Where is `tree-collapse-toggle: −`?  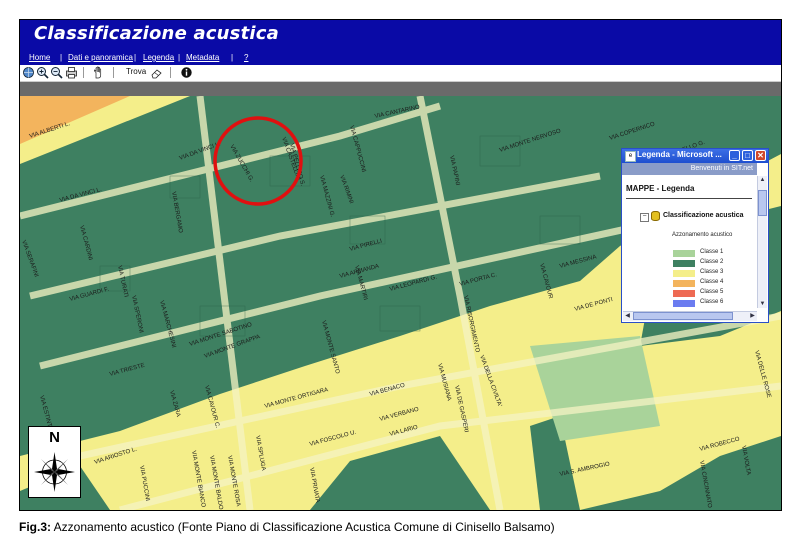
tree-collapse-toggle: − is located at coordinates (644, 217).